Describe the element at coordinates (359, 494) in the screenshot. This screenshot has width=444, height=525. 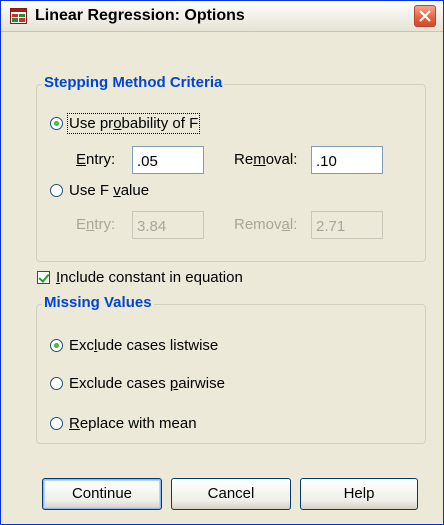
I see `help-button: Help` at that location.